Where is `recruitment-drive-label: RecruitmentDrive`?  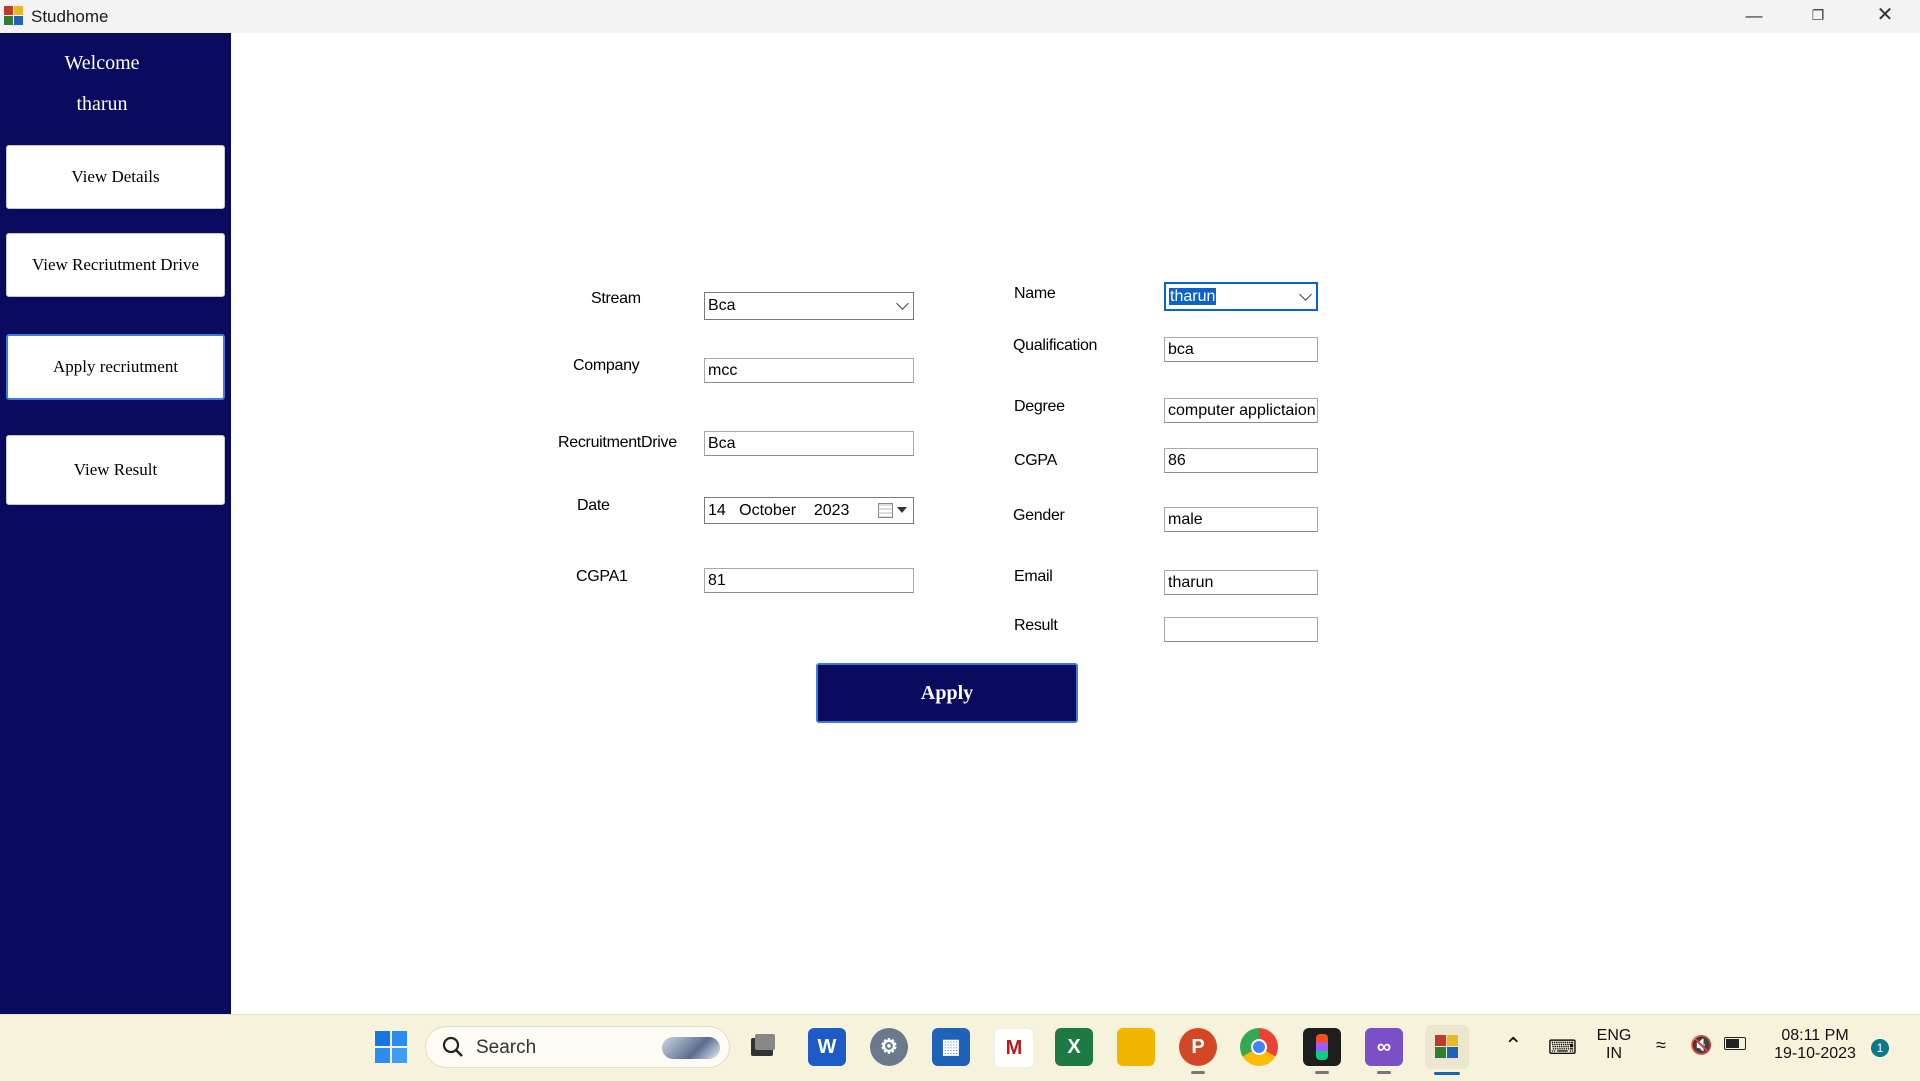 recruitment-drive-label: RecruitmentDrive is located at coordinates (617, 442).